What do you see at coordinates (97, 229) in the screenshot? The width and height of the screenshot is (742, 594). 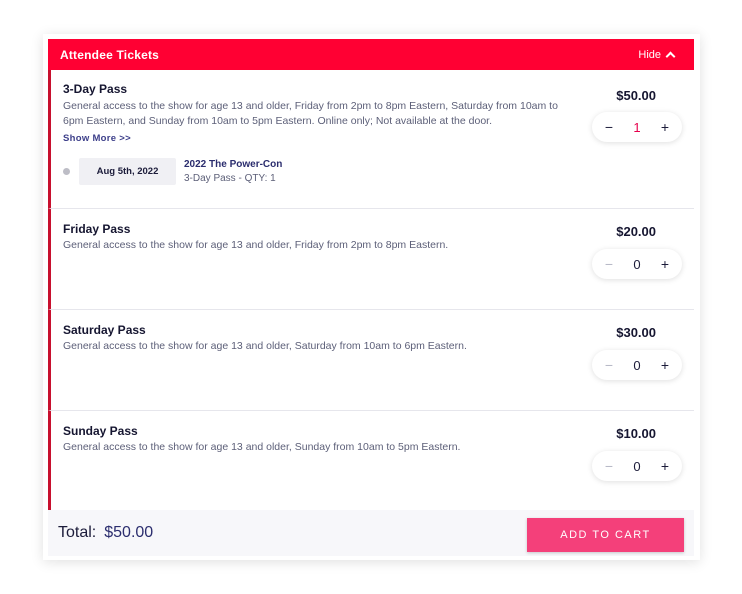 I see `ticket-name: Friday Pass` at bounding box center [97, 229].